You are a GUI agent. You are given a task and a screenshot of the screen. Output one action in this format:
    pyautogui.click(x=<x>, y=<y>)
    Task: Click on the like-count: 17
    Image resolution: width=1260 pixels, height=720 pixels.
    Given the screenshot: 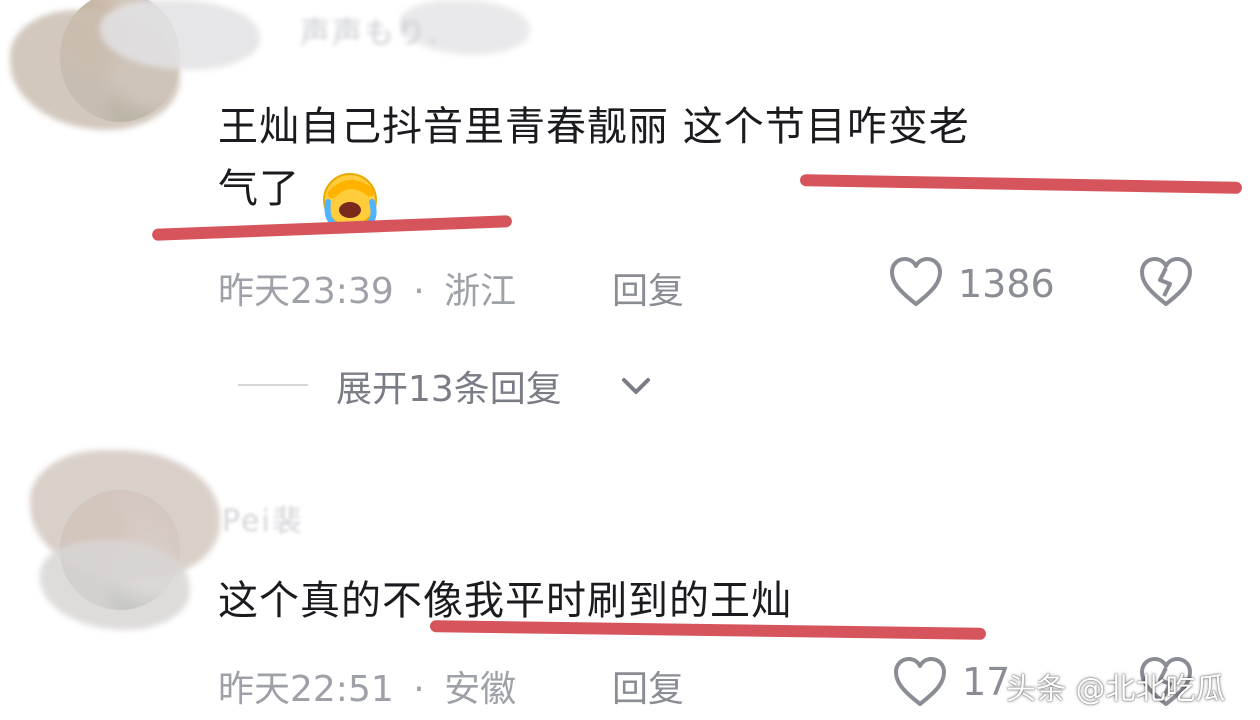 What is the action you would take?
    pyautogui.click(x=986, y=682)
    